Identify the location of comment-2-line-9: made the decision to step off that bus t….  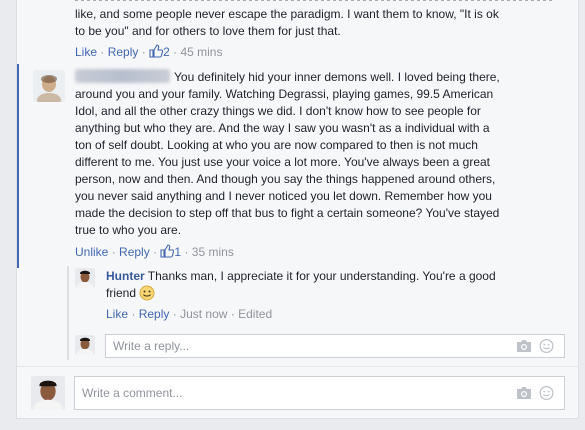
(287, 213).